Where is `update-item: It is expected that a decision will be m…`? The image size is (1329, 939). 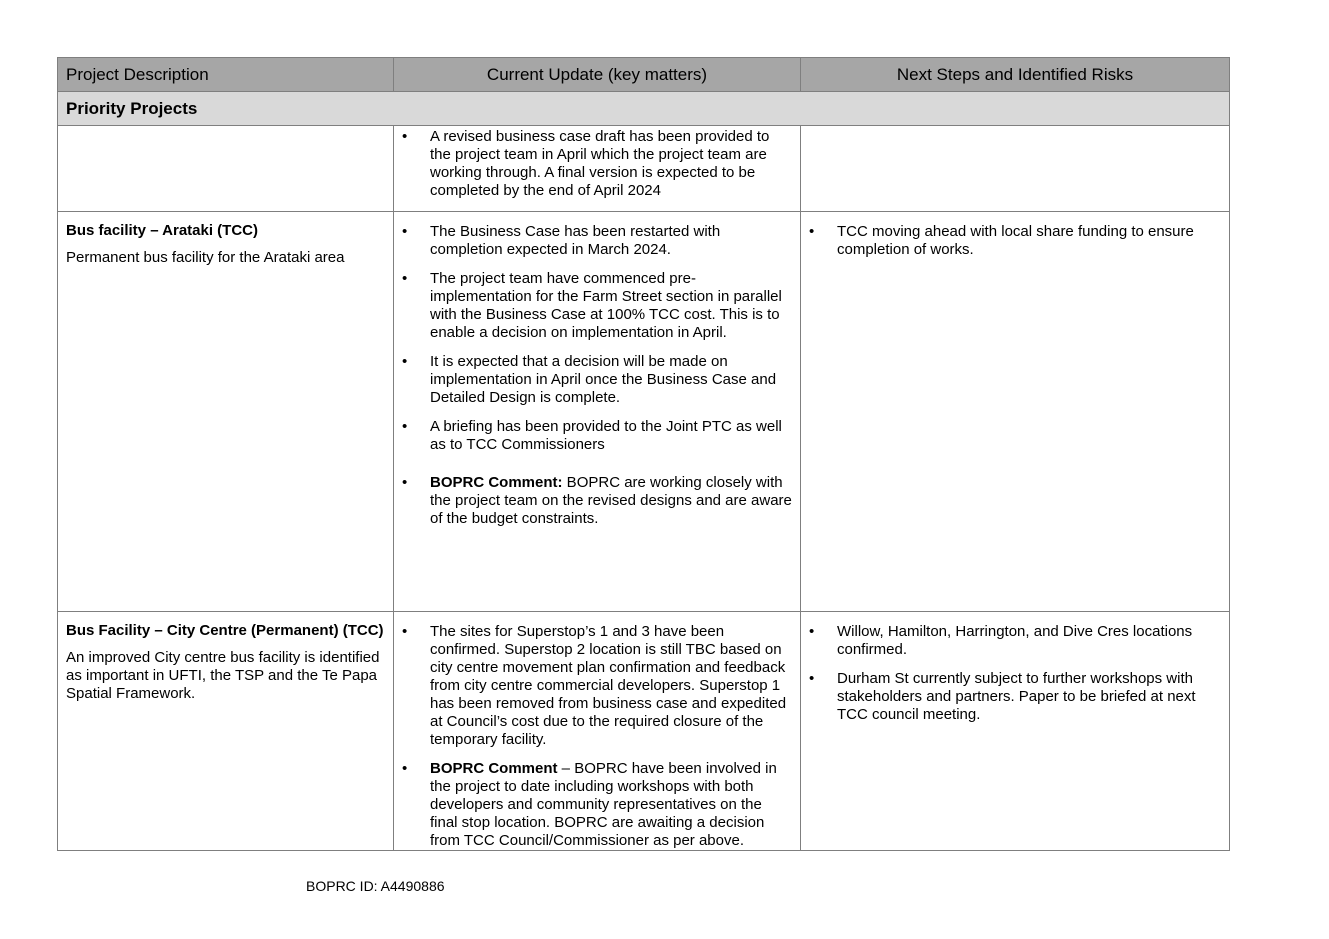
update-item: It is expected that a decision will be m… is located at coordinates (597, 380).